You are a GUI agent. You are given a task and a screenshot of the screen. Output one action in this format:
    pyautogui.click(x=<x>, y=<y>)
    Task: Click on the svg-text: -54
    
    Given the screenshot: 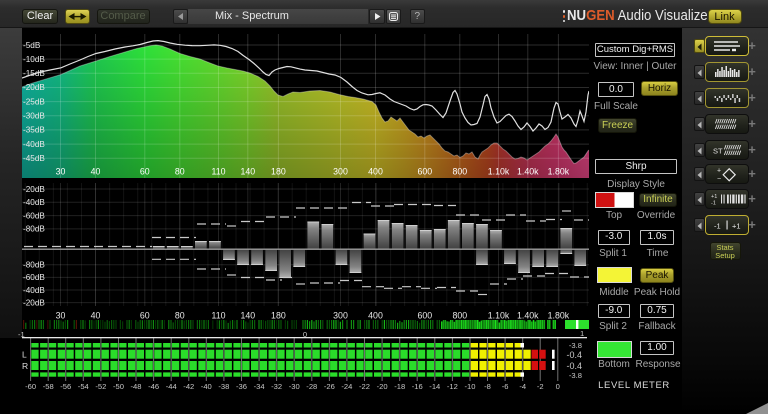 What is the action you would take?
    pyautogui.click(x=83, y=386)
    